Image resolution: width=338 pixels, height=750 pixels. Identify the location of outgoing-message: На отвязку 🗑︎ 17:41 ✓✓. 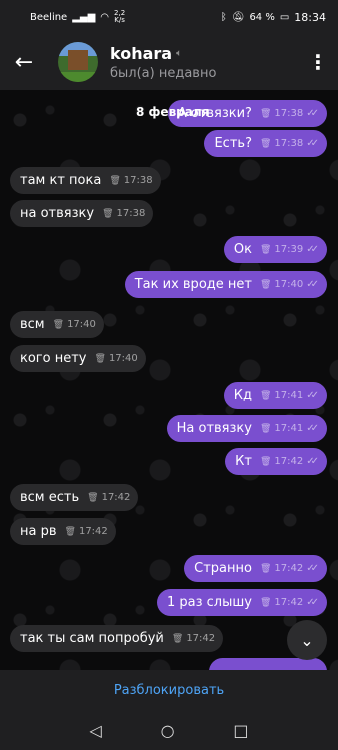
(246, 428).